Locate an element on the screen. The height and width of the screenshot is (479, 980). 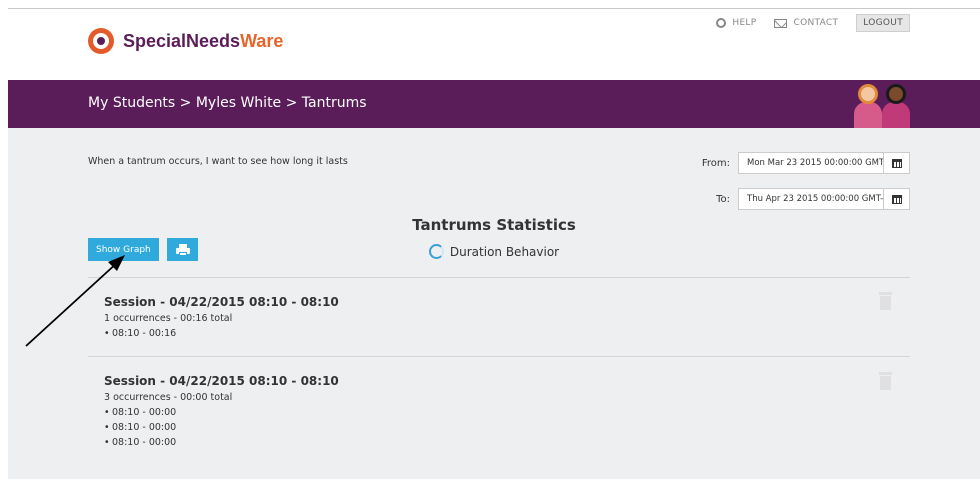
logo-text-part2: Ware is located at coordinates (262, 40).